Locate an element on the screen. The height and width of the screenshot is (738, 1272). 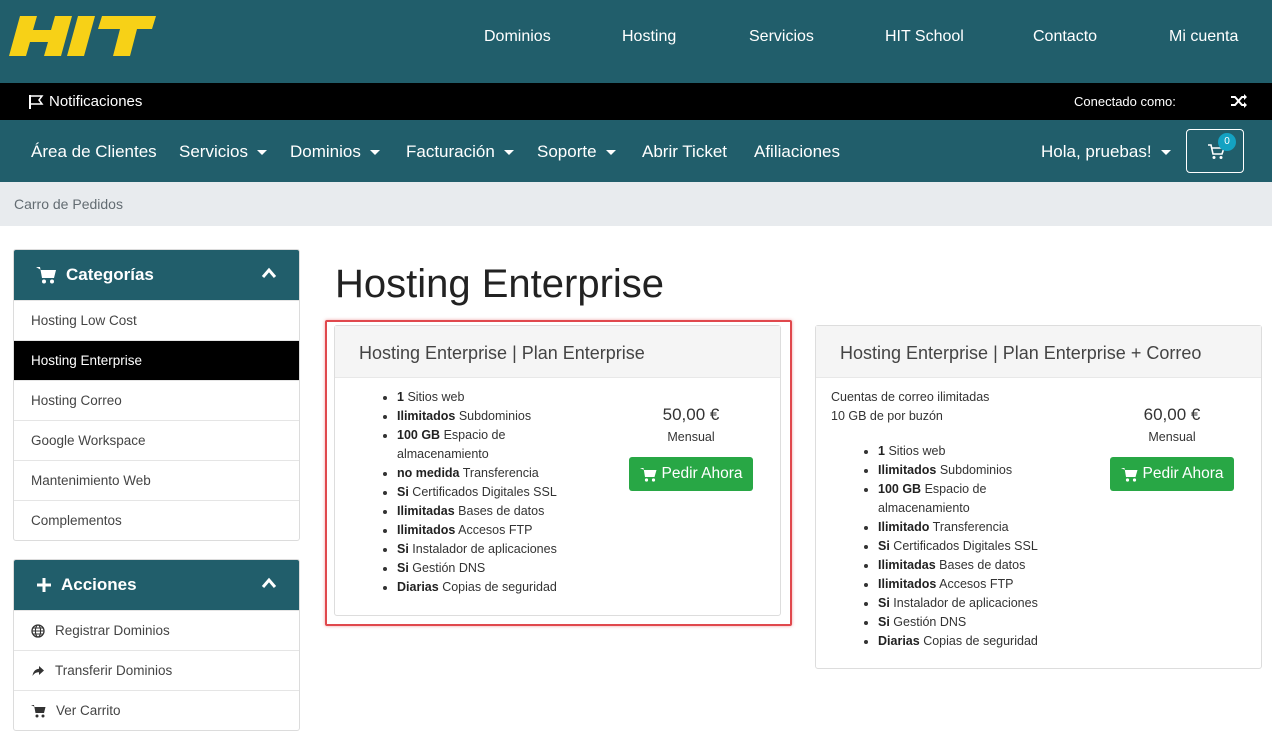
nav-area-clientes-label: Área de Clientes is located at coordinates (94, 151).